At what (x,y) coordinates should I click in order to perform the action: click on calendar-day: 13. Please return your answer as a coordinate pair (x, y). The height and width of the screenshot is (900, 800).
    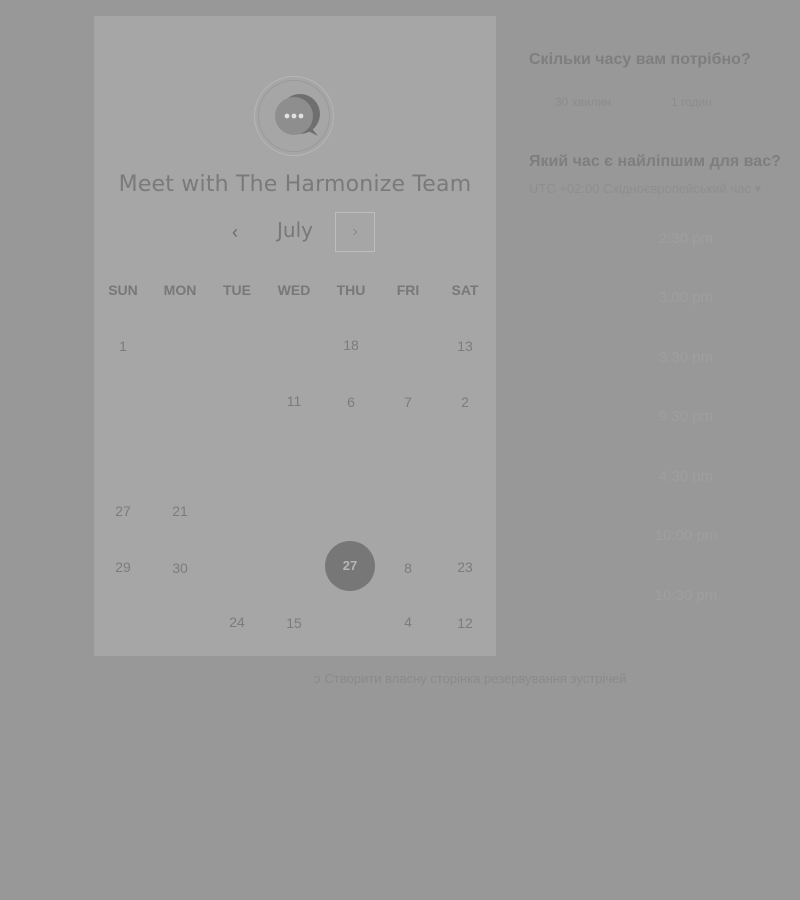
    Looking at the image, I should click on (465, 346).